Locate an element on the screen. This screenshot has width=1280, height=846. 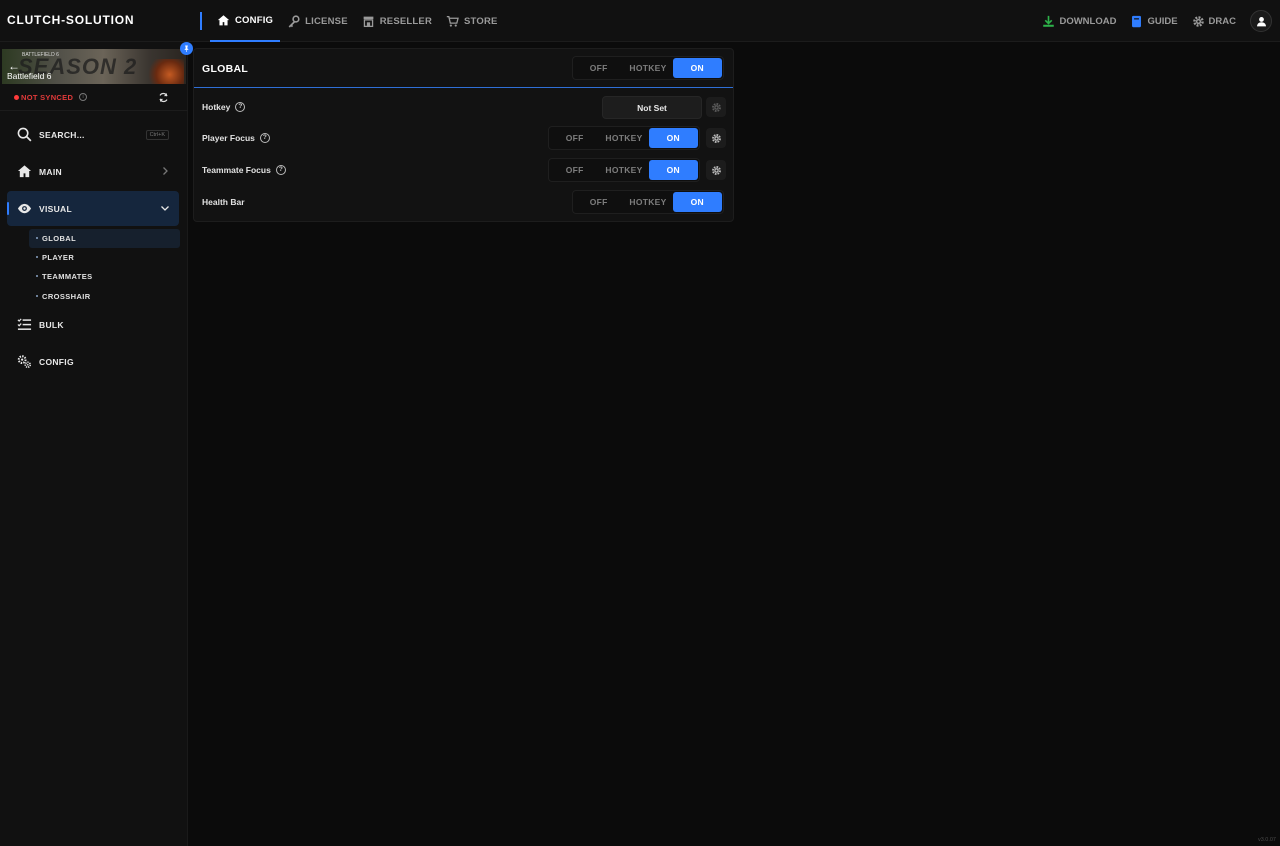
download-label: DOWNLOAD is located at coordinates (1088, 21).